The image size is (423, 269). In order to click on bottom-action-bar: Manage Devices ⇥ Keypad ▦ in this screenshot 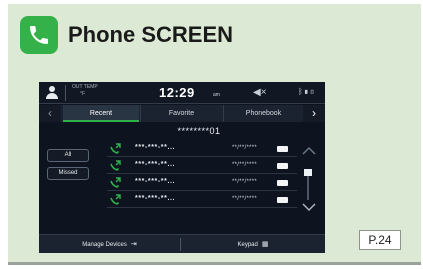, I will do `click(182, 243)`.